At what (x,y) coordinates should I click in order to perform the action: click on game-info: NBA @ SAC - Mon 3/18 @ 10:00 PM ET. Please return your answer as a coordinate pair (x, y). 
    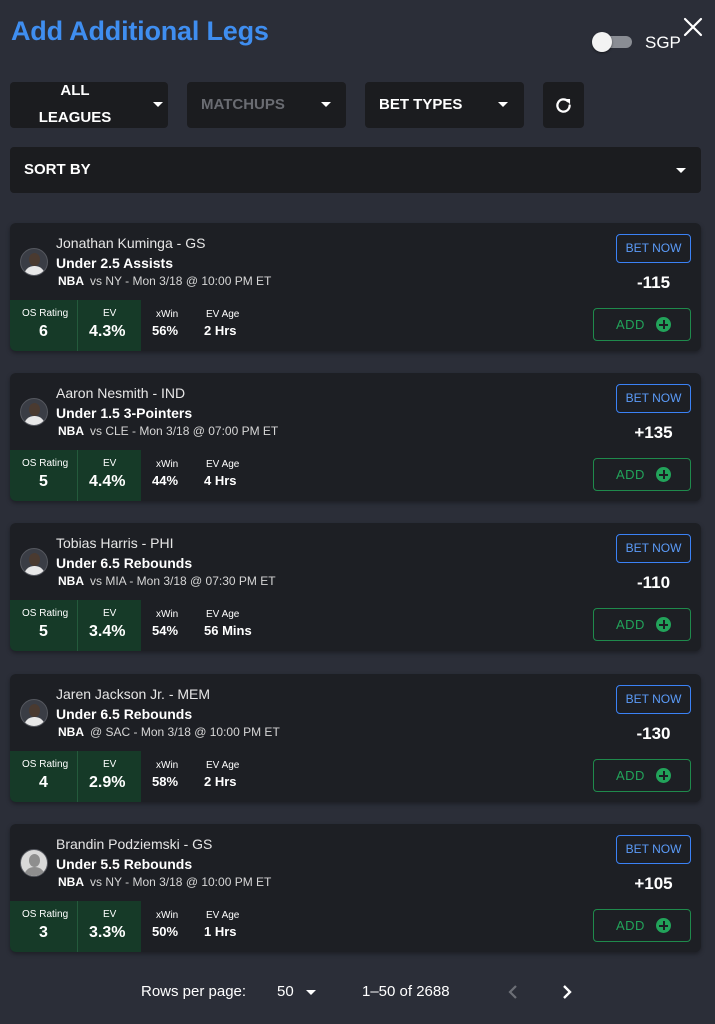
    Looking at the image, I should click on (169, 732).